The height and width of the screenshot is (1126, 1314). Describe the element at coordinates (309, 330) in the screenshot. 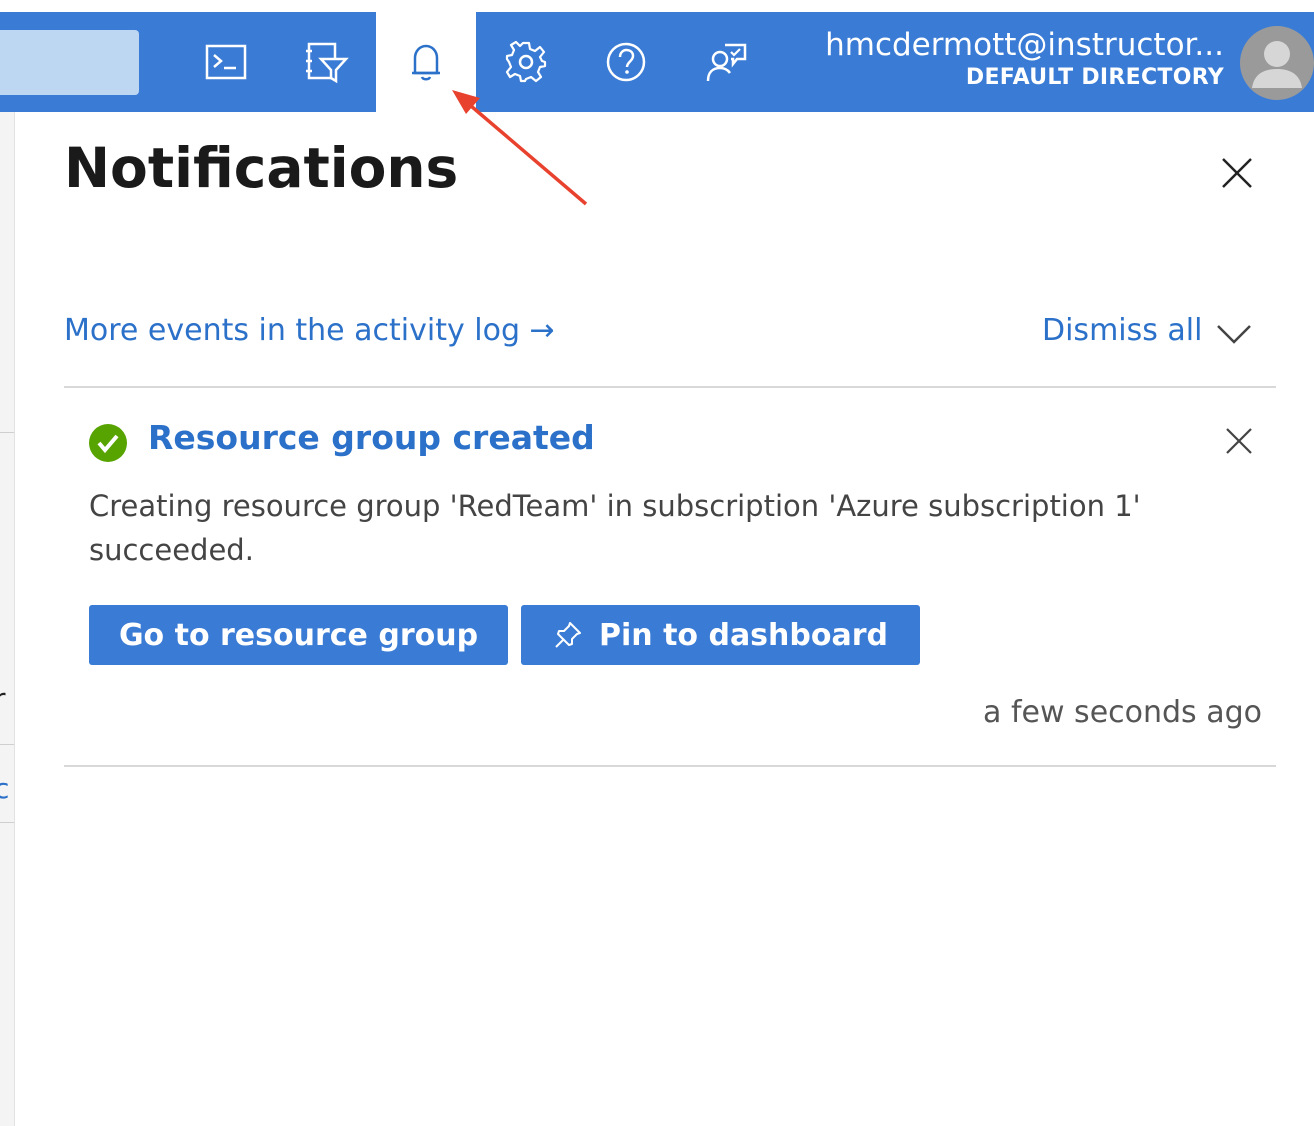

I see `activity-log-link: More events in the activity log →` at that location.